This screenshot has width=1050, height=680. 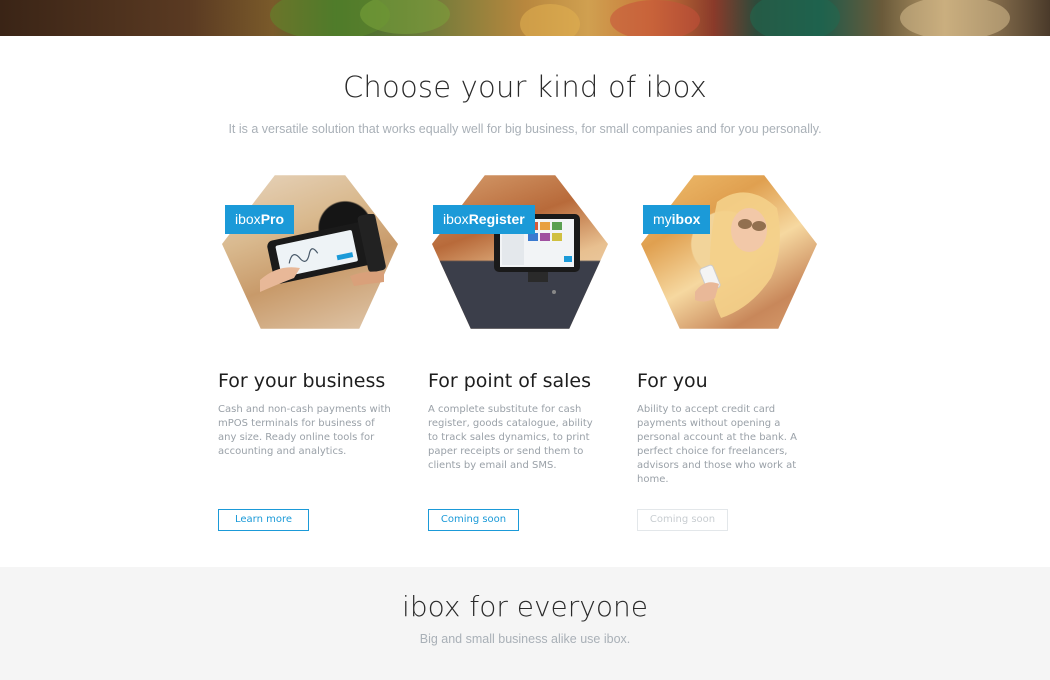 What do you see at coordinates (682, 520) in the screenshot?
I see `coming-soon-button-disabled: Coming soon` at bounding box center [682, 520].